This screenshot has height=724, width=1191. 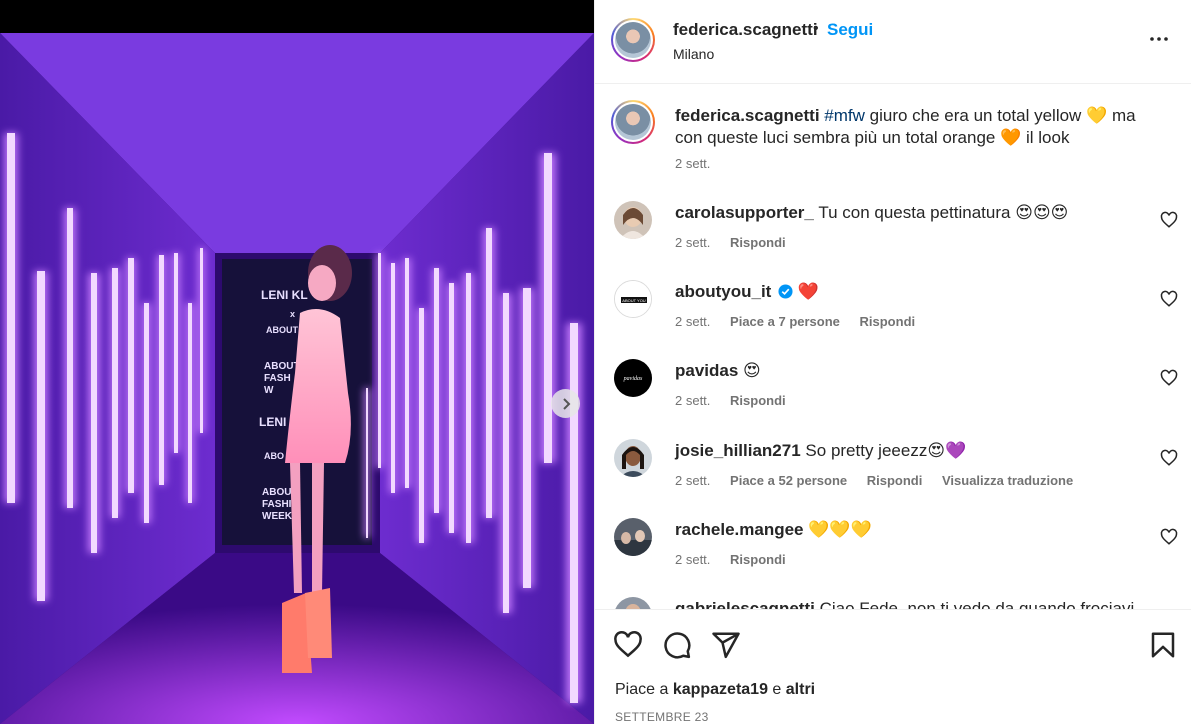 I want to click on sign-line: WEEK, so click(x=277, y=516).